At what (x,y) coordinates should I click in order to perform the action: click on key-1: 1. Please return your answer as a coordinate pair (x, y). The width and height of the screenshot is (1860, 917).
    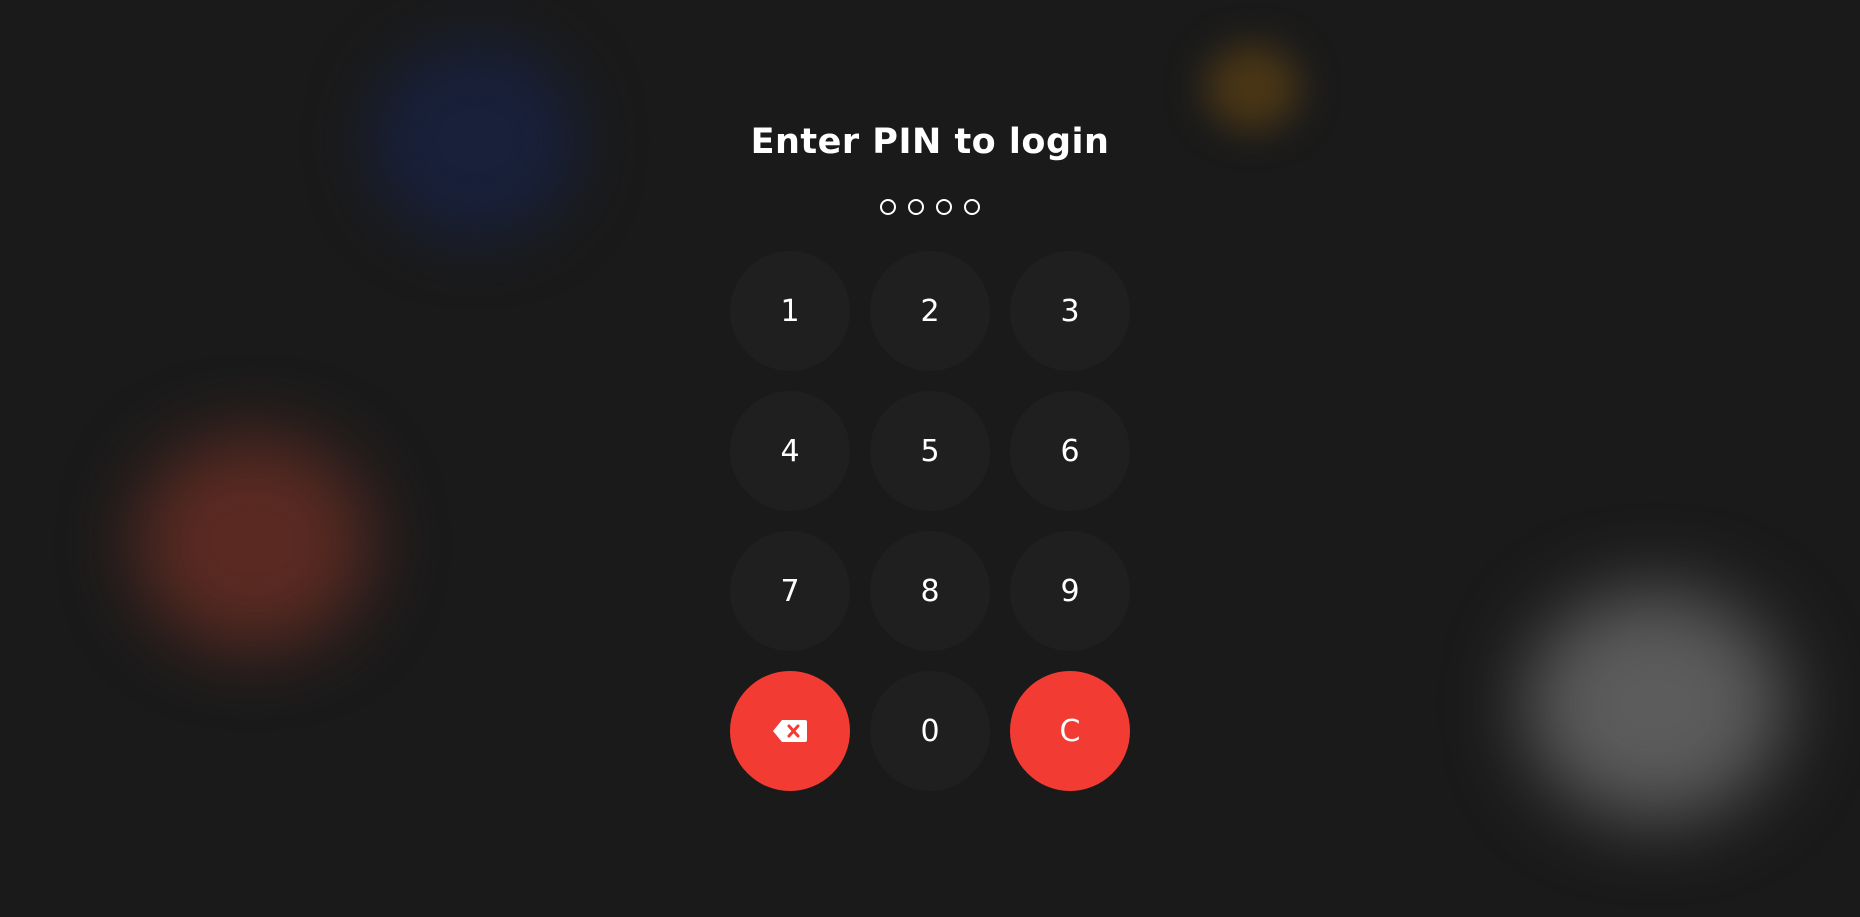
    Looking at the image, I should click on (790, 311).